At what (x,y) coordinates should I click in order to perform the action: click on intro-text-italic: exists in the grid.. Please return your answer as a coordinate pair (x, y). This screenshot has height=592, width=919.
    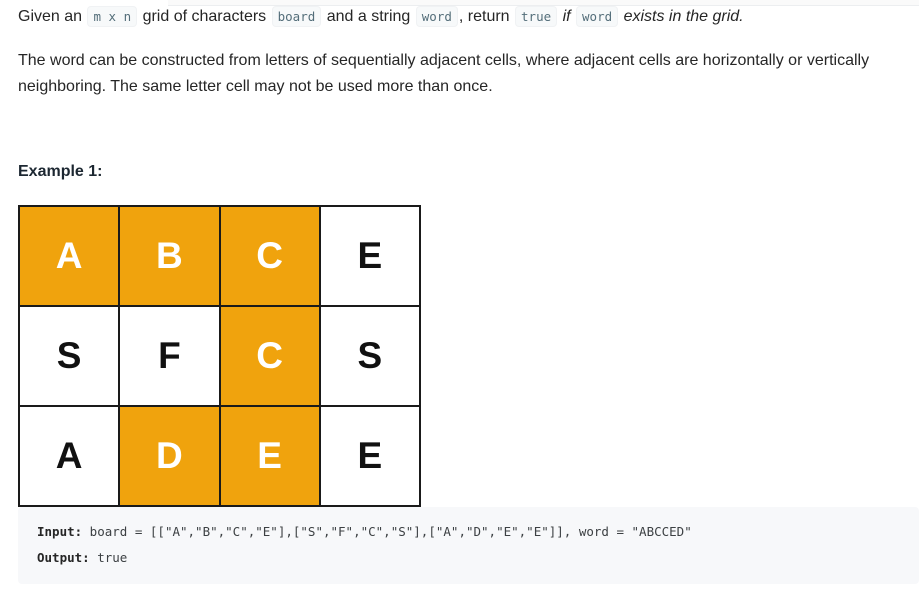
    Looking at the image, I should click on (681, 16).